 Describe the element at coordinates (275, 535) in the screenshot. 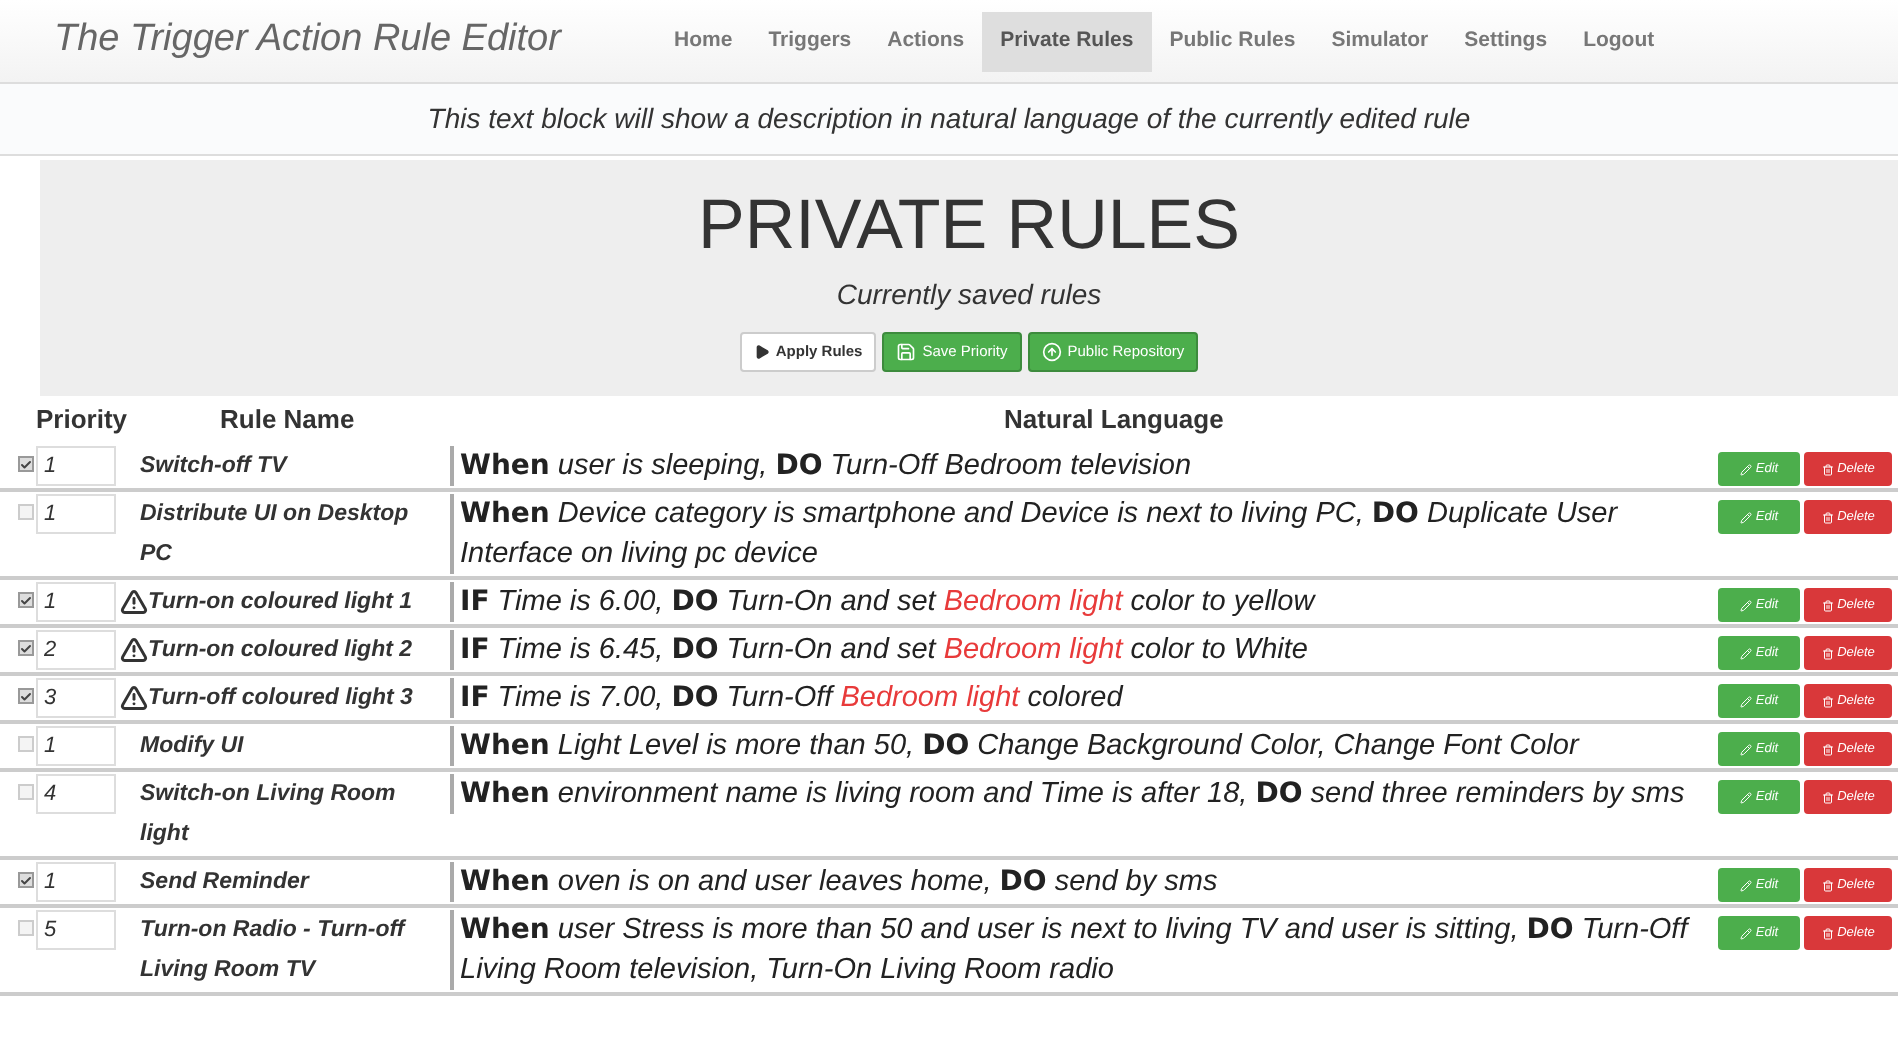

I see `rule-name: Distribute UI on Desktop PC` at that location.